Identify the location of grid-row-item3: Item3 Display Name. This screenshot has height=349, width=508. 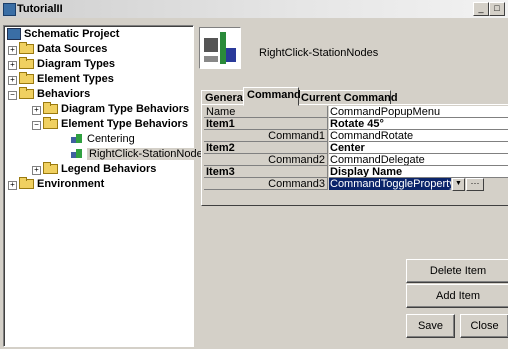
(356, 172).